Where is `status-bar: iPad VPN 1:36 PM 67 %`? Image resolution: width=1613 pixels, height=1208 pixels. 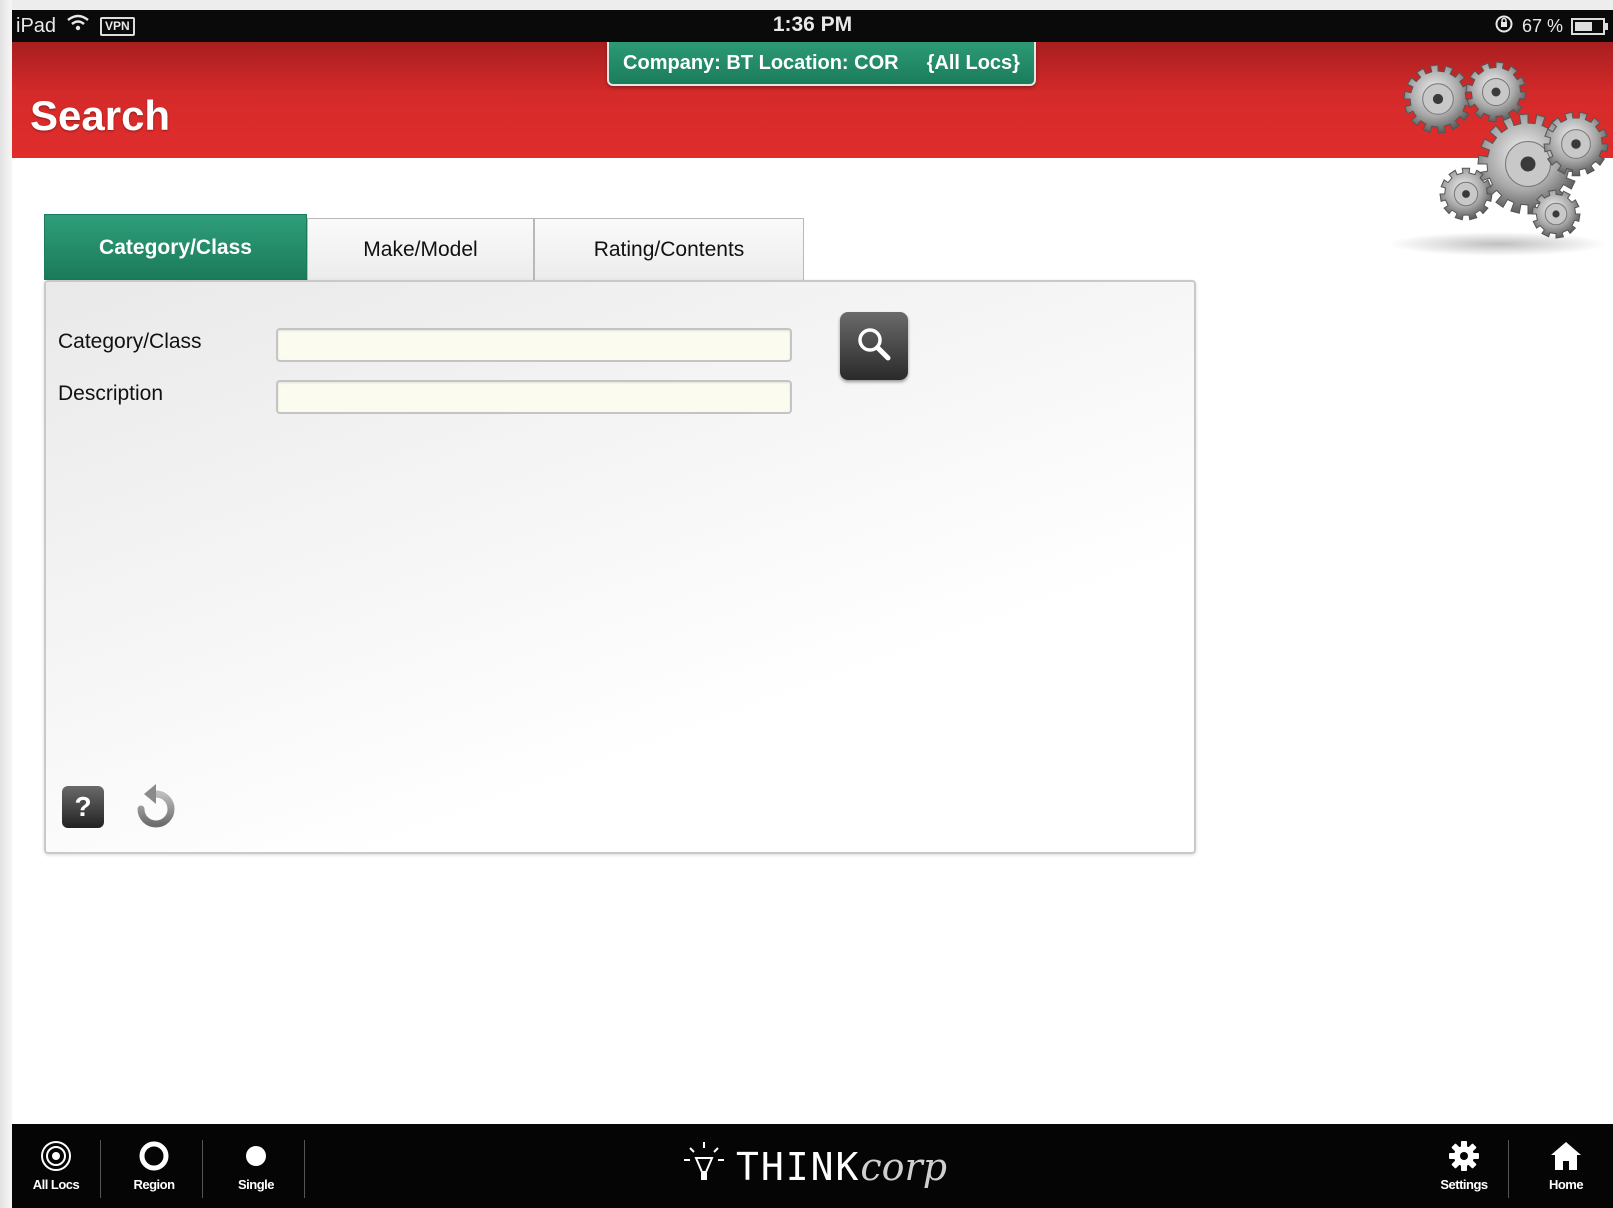 status-bar: iPad VPN 1:36 PM 67 % is located at coordinates (812, 26).